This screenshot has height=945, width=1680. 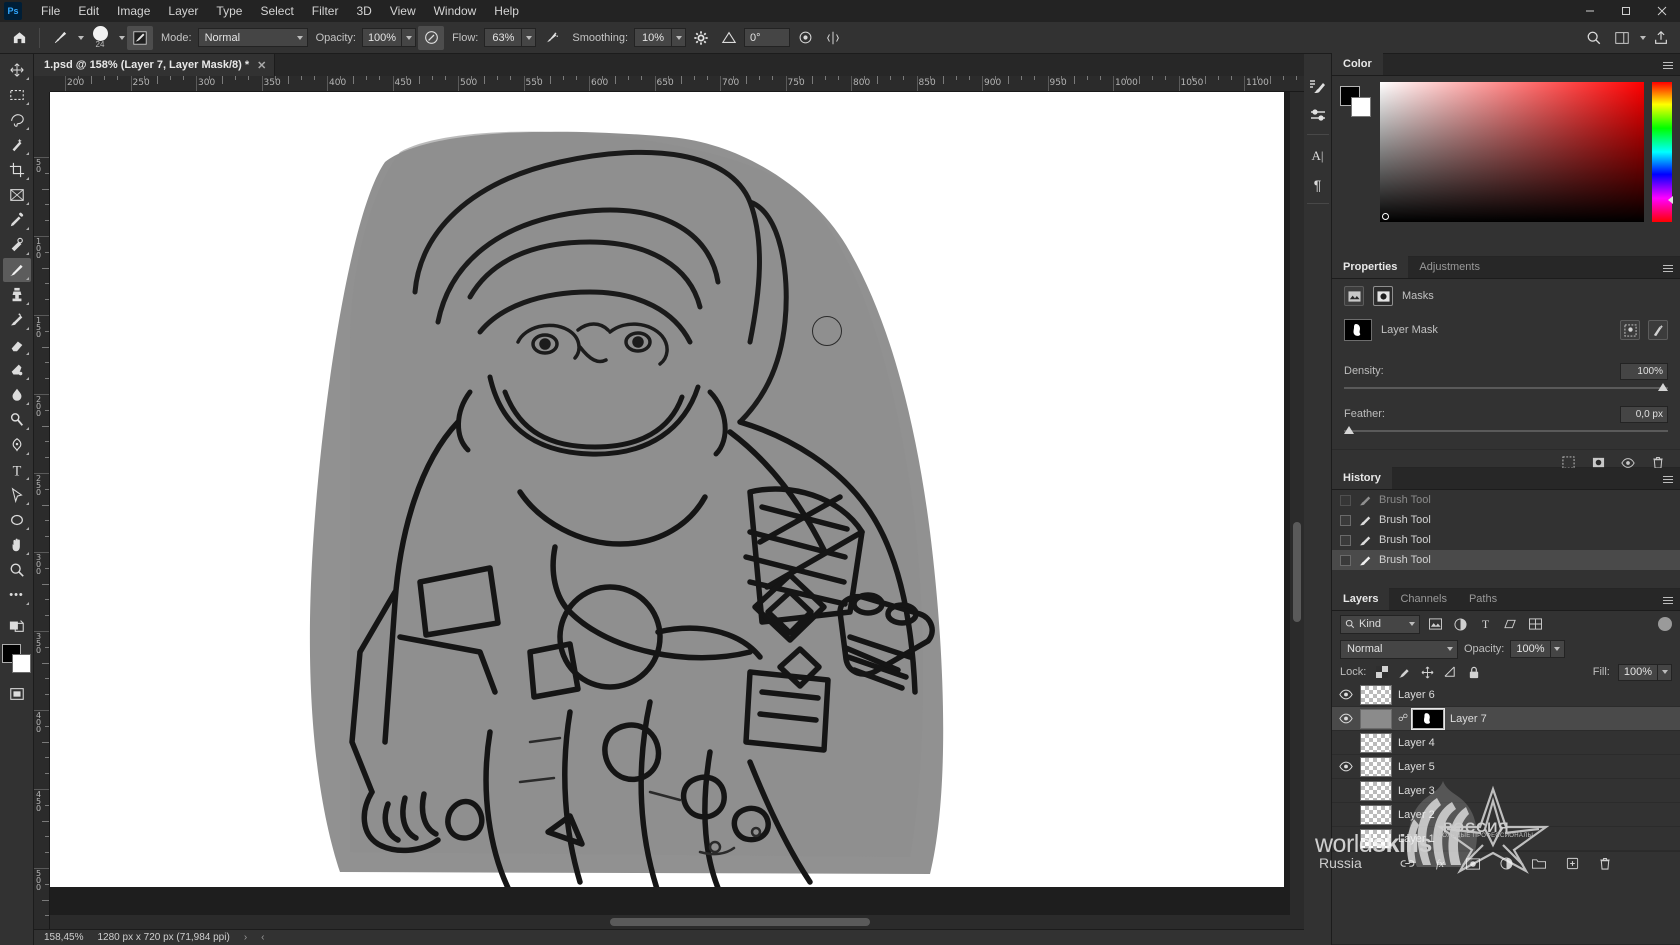 What do you see at coordinates (17, 70) in the screenshot?
I see `move-tool` at bounding box center [17, 70].